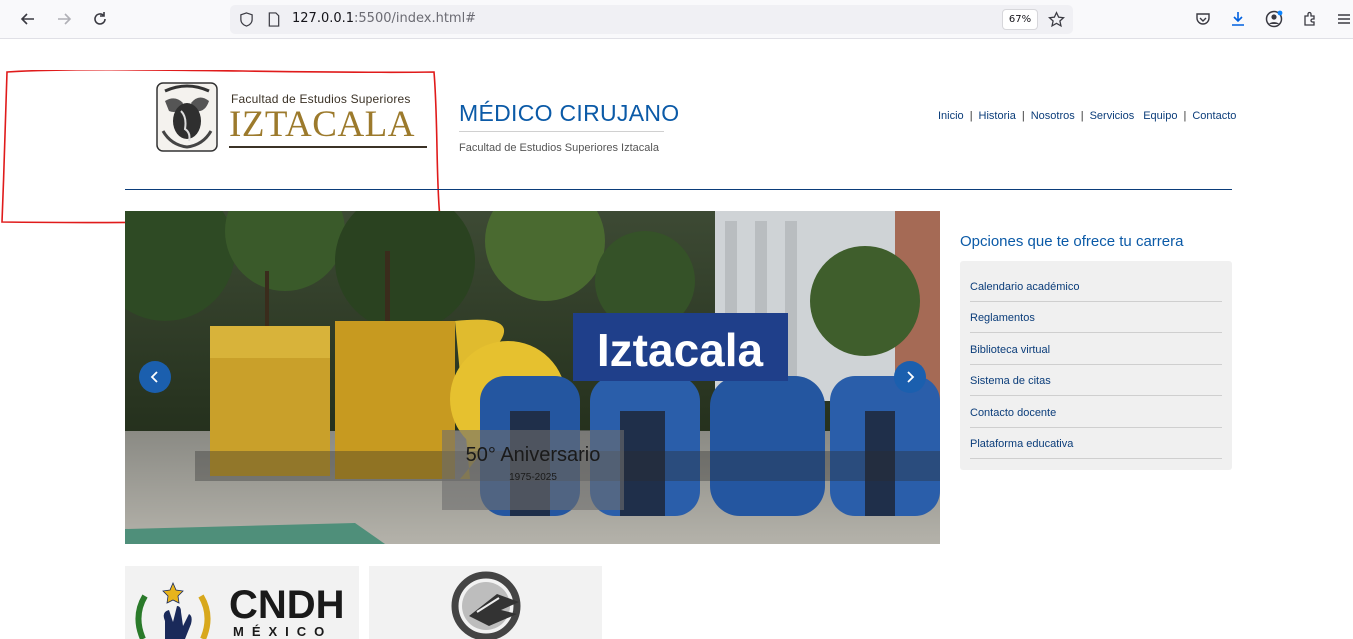  I want to click on browser-toolbar: 127.0.0.1:5500/index.html# 67%, so click(676, 19).